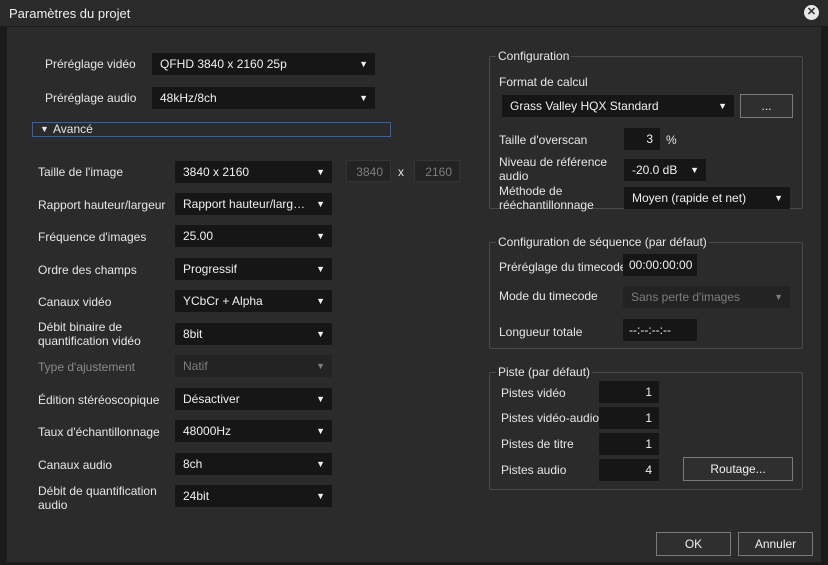 The width and height of the screenshot is (828, 565). What do you see at coordinates (102, 205) in the screenshot?
I see `aspect-ratio-label: Rapport hauteur/largeur` at bounding box center [102, 205].